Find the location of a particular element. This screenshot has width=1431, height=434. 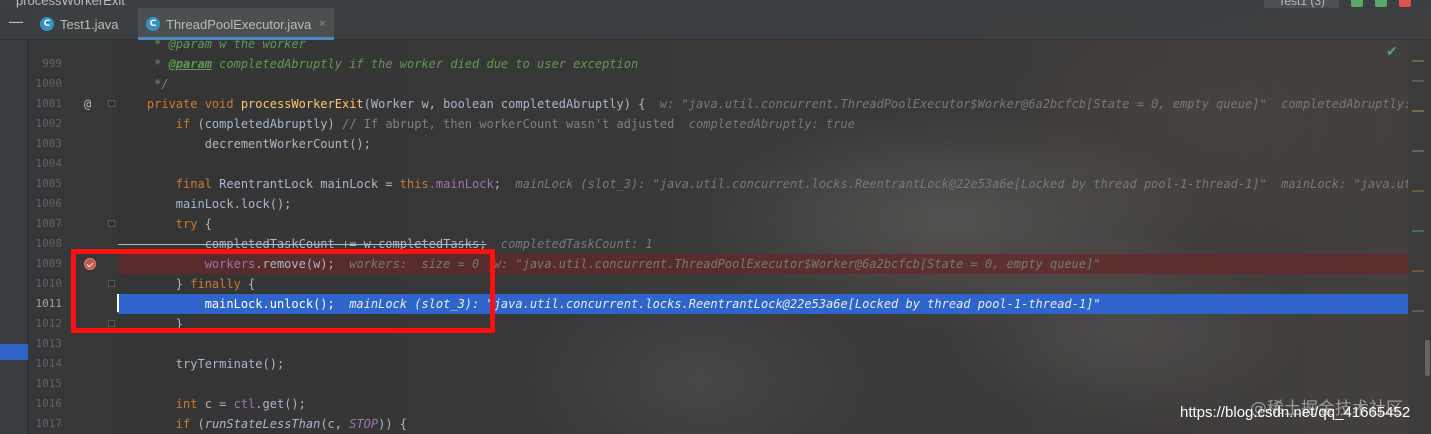

tab-test1-java: C Test1.java is located at coordinates (79, 24).